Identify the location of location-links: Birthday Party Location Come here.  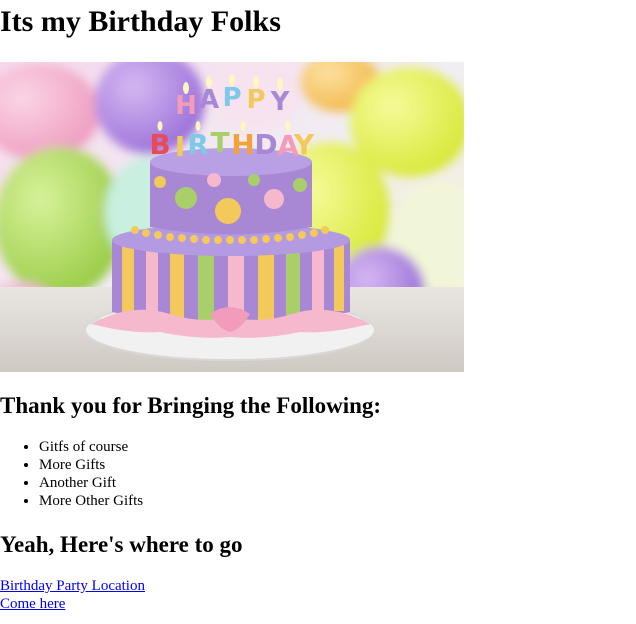
(72, 595).